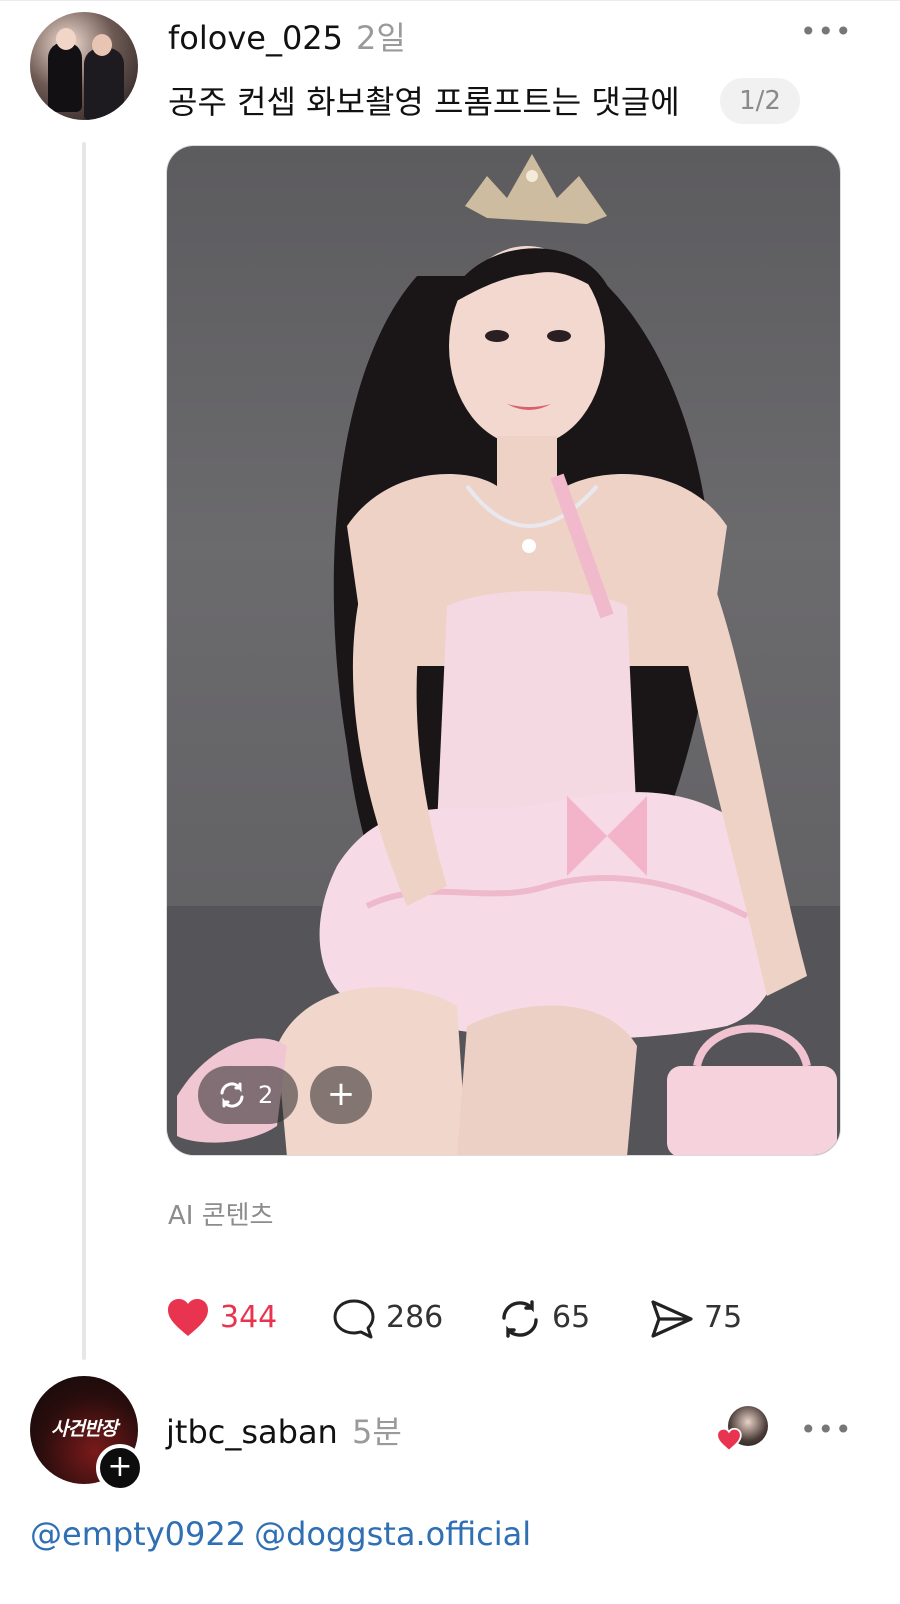 The height and width of the screenshot is (1604, 900). Describe the element at coordinates (450, 0) in the screenshot. I see `top-divider` at that location.